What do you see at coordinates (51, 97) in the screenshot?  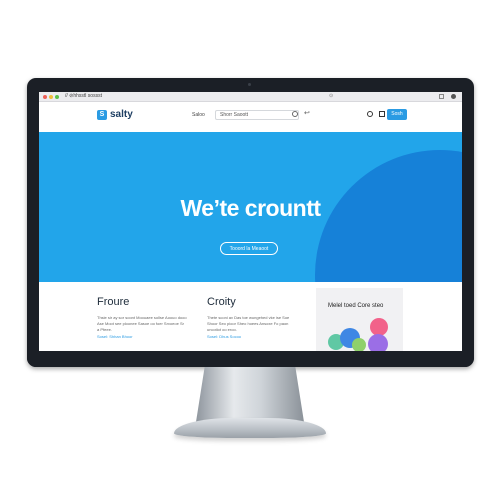 I see `minimize-window-icon` at bounding box center [51, 97].